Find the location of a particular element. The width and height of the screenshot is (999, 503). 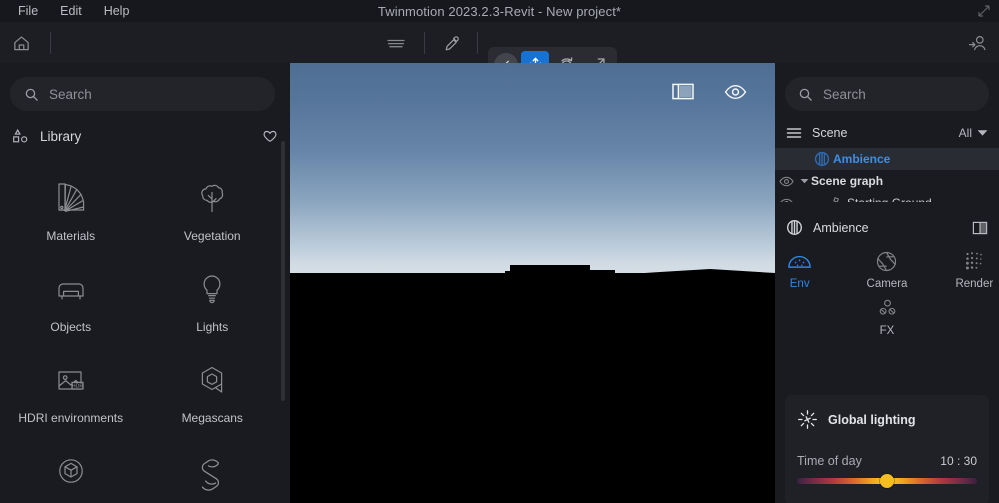

viewport-overlay-icons is located at coordinates (709, 91).